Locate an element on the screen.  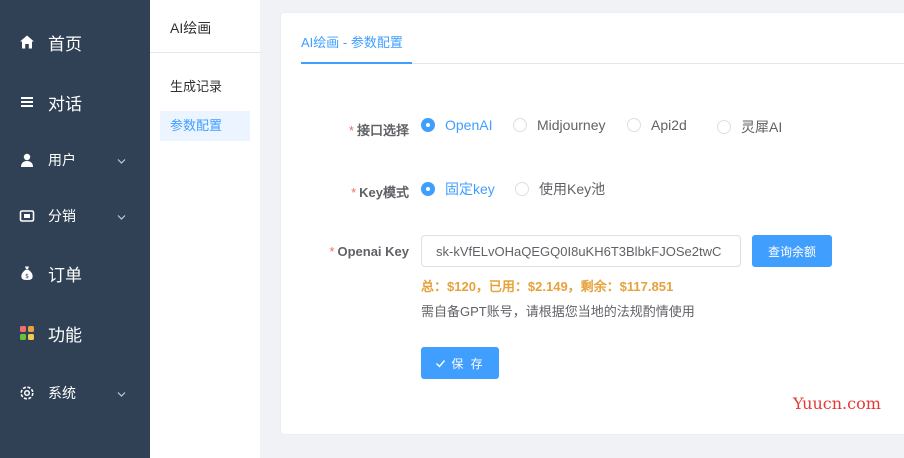
openai-key-input is located at coordinates (581, 251).